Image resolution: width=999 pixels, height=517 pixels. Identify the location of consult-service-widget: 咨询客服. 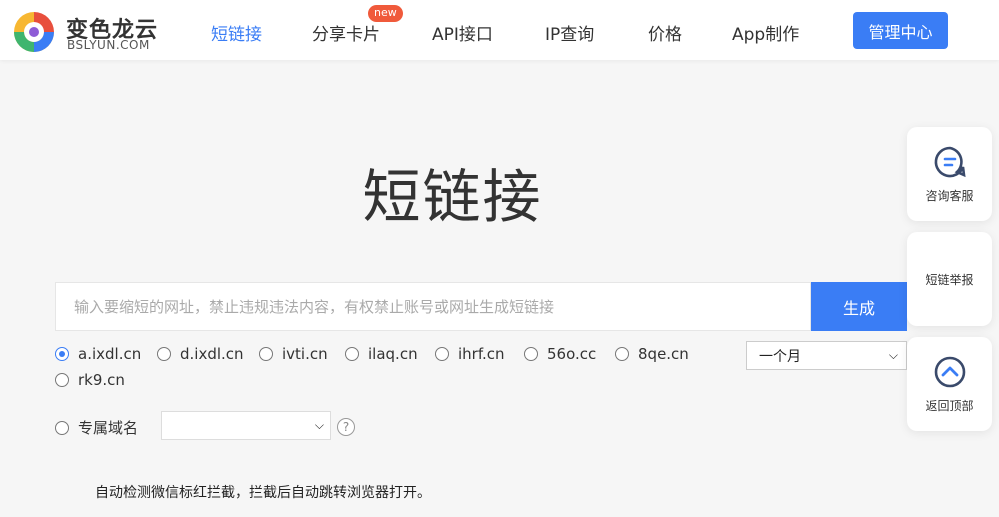
(949, 174).